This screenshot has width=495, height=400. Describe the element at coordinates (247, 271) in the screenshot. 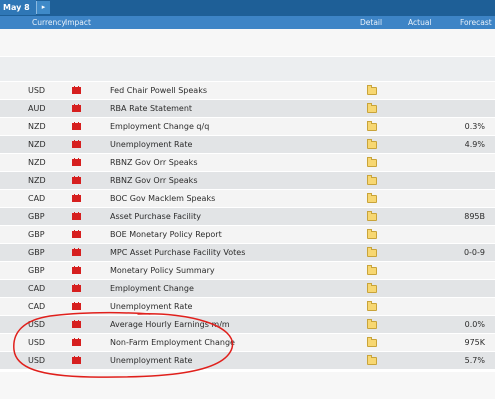

I see `event-row: GBP Monetary Policy Summary` at that location.